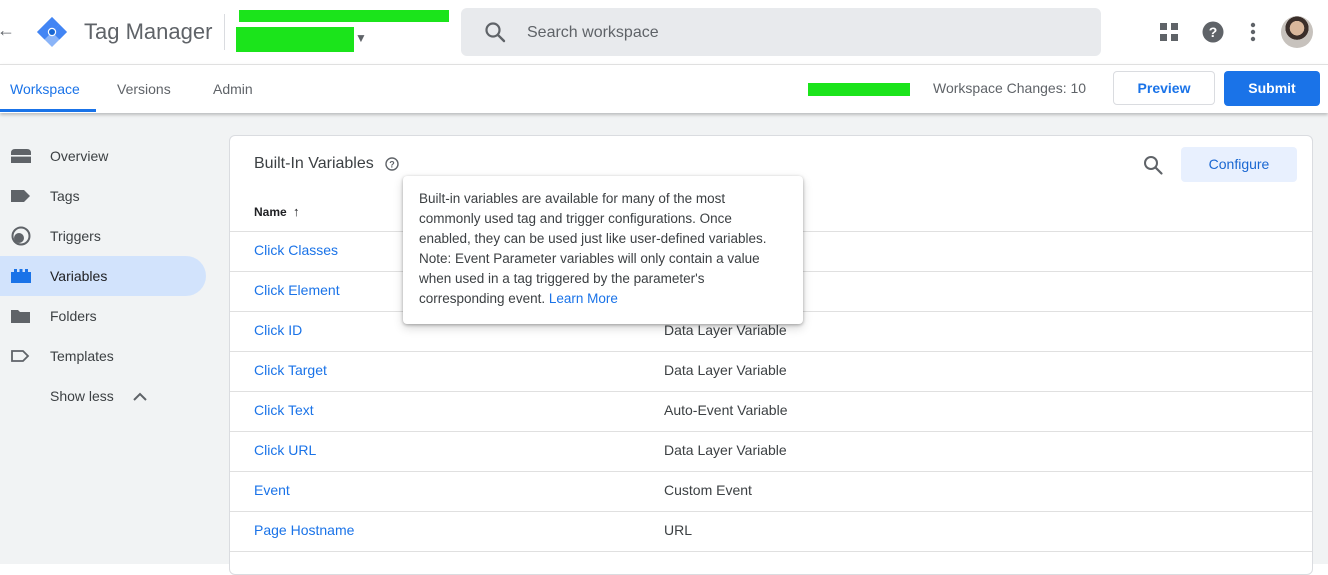 The height and width of the screenshot is (575, 1328). I want to click on table-row: Page Hostname URL, so click(771, 531).